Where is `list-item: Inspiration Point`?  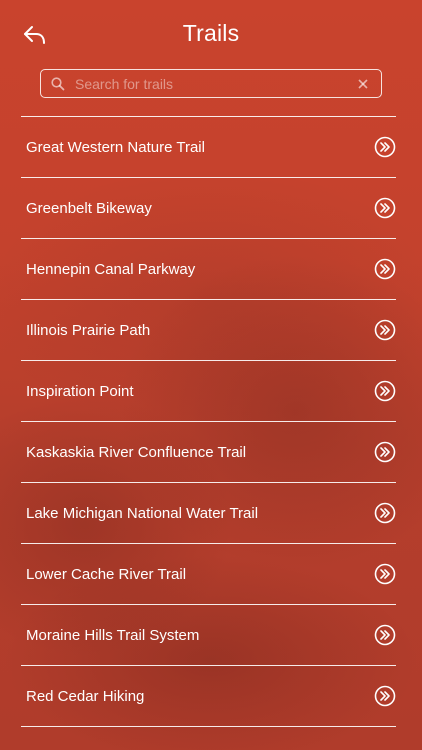
list-item: Inspiration Point is located at coordinates (208, 391).